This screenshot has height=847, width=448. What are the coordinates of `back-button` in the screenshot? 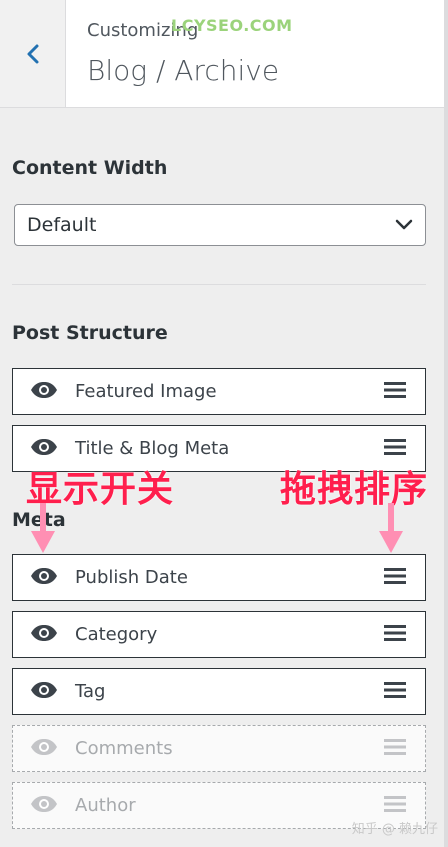 It's located at (33, 53).